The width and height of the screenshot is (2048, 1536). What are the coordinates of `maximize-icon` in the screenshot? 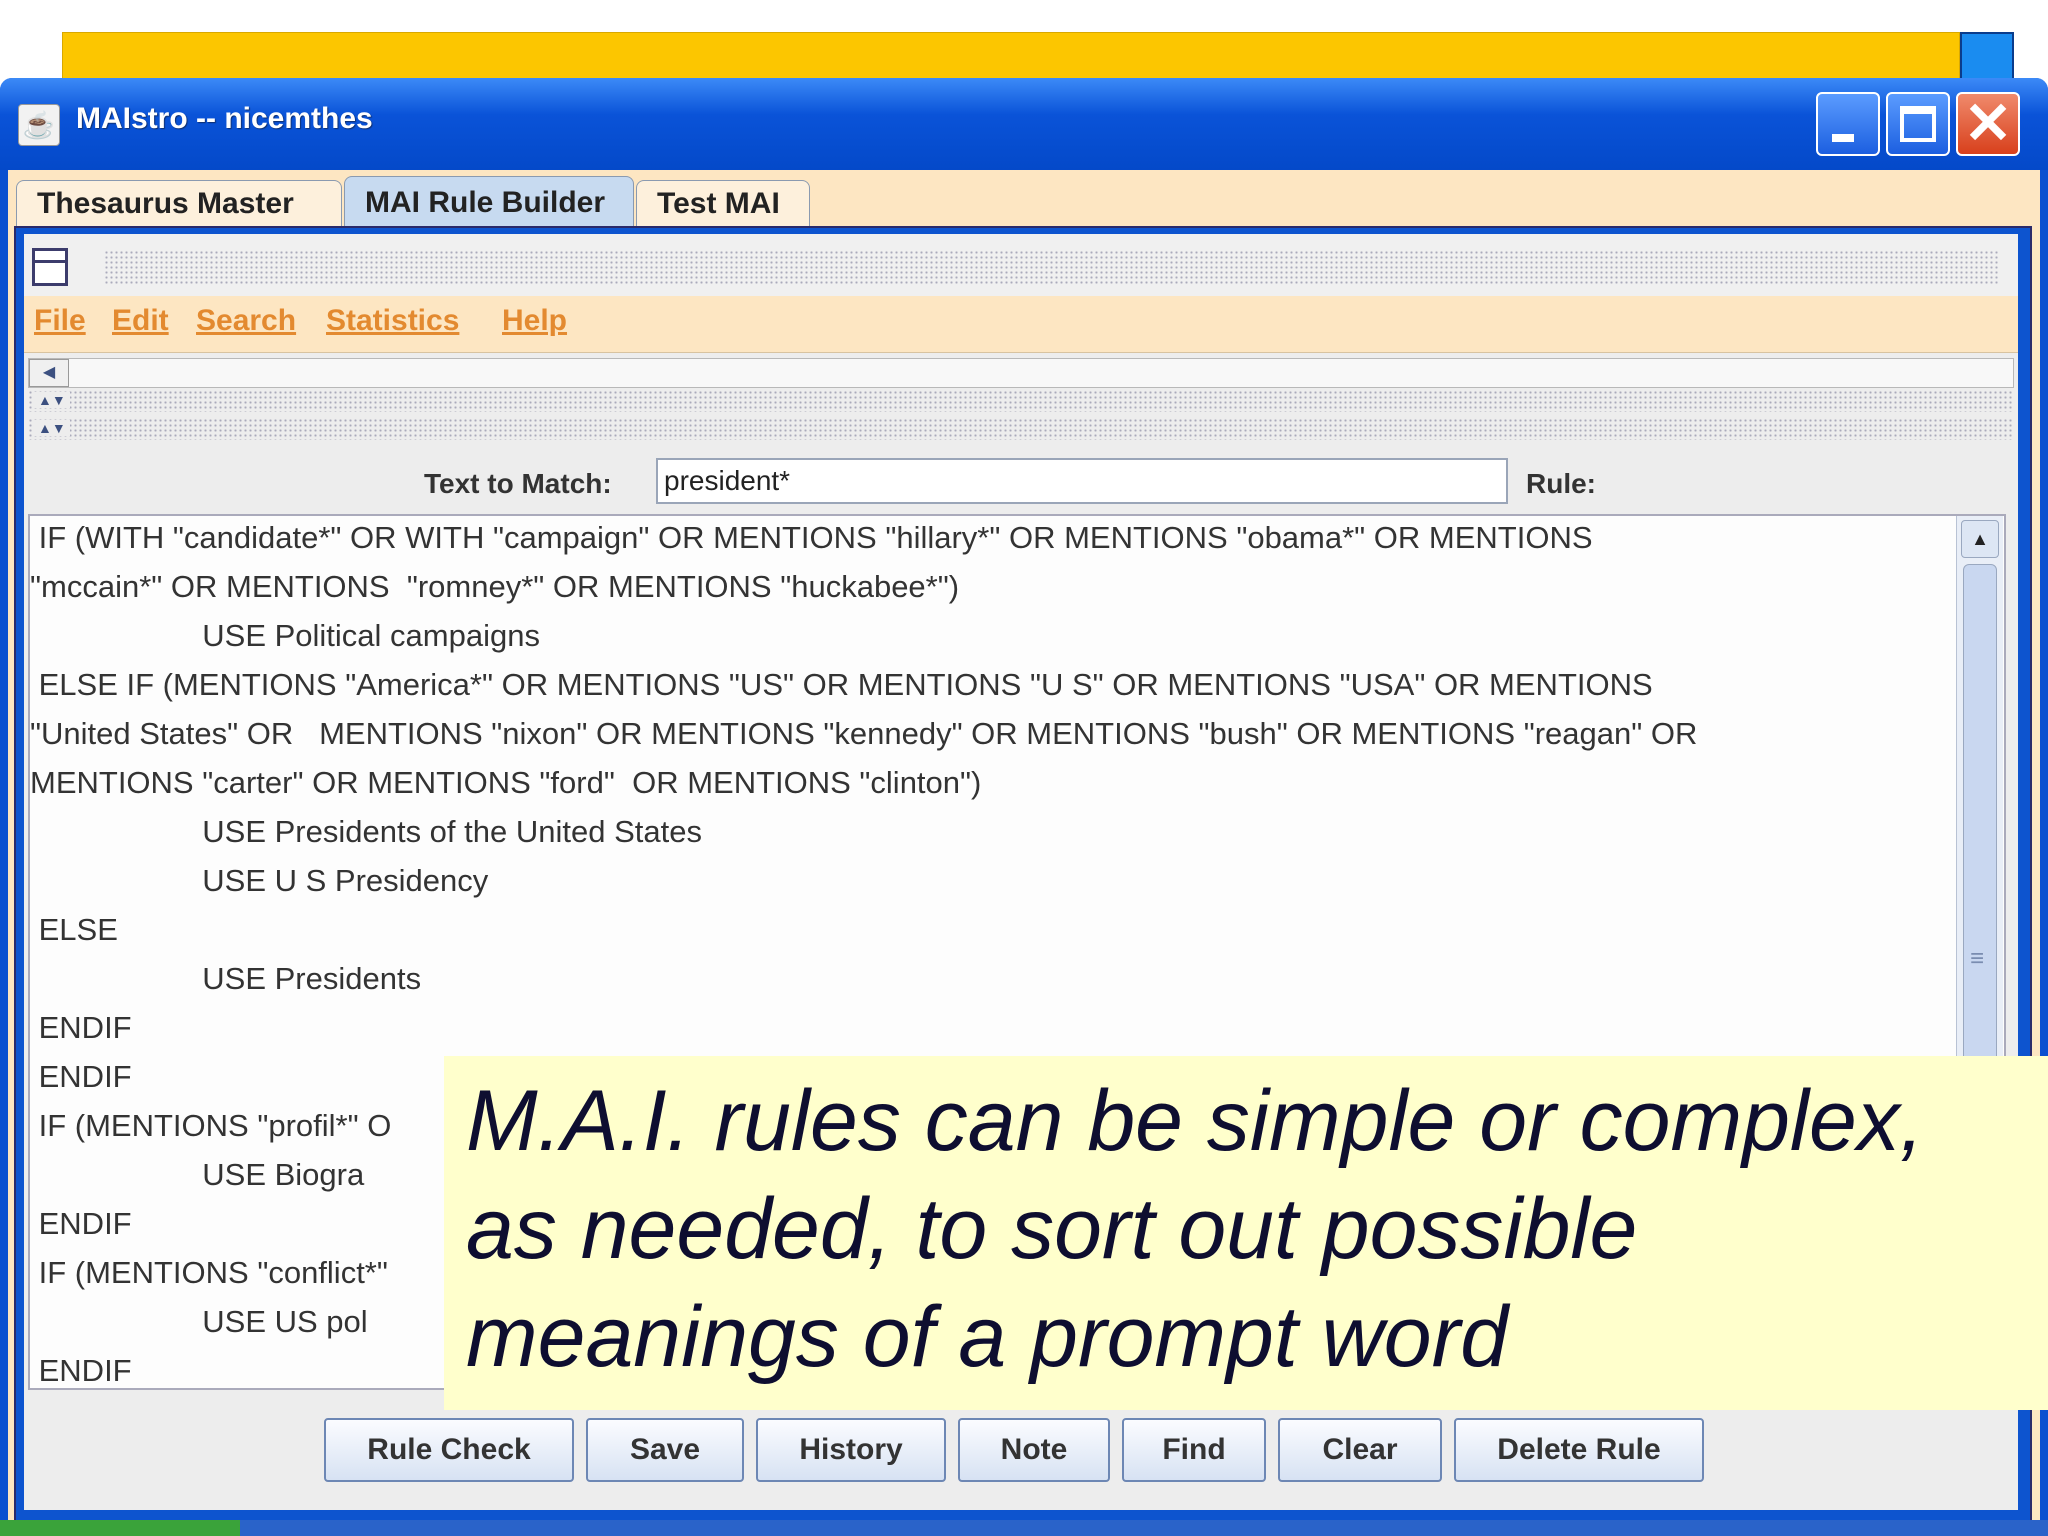 It's located at (1918, 124).